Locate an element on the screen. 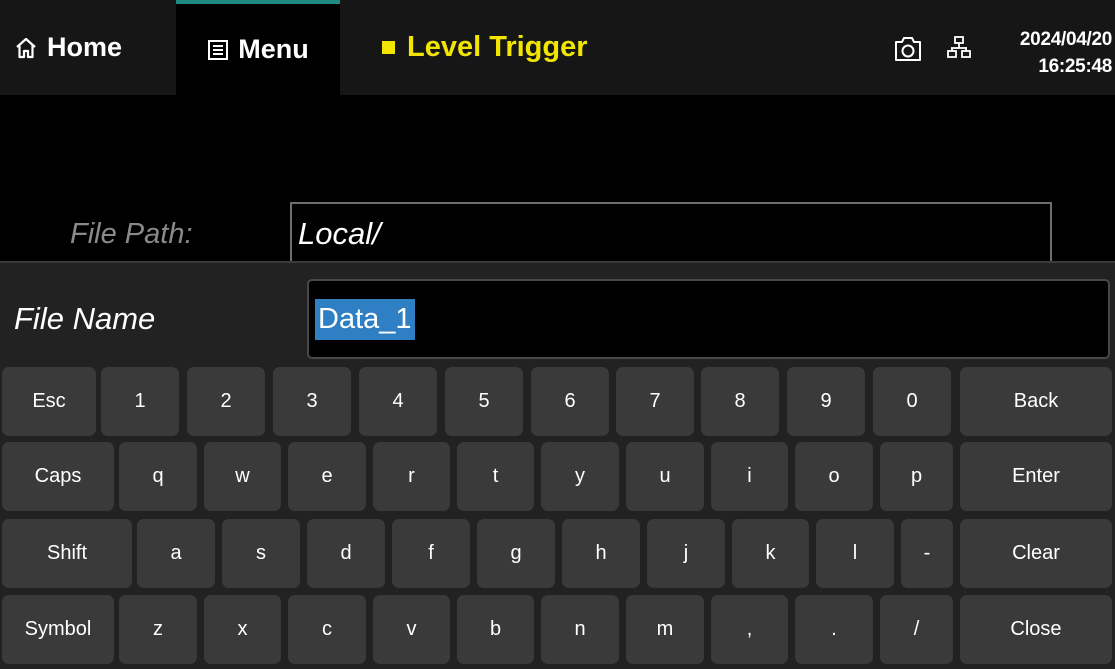 The image size is (1115, 669). file-name-value: Data_1 is located at coordinates (365, 319).